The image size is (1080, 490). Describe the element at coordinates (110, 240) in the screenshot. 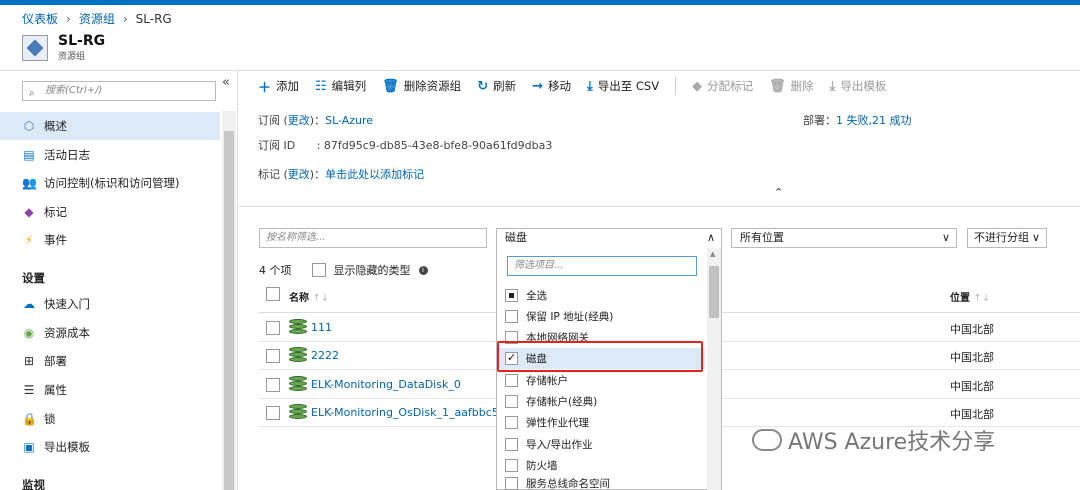

I see `sidebar-item-events: ⚡ 事件` at that location.